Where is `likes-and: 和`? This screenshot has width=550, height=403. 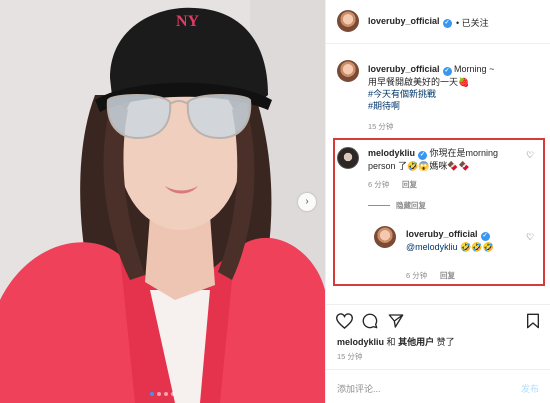
likes-and: 和 is located at coordinates (391, 342).